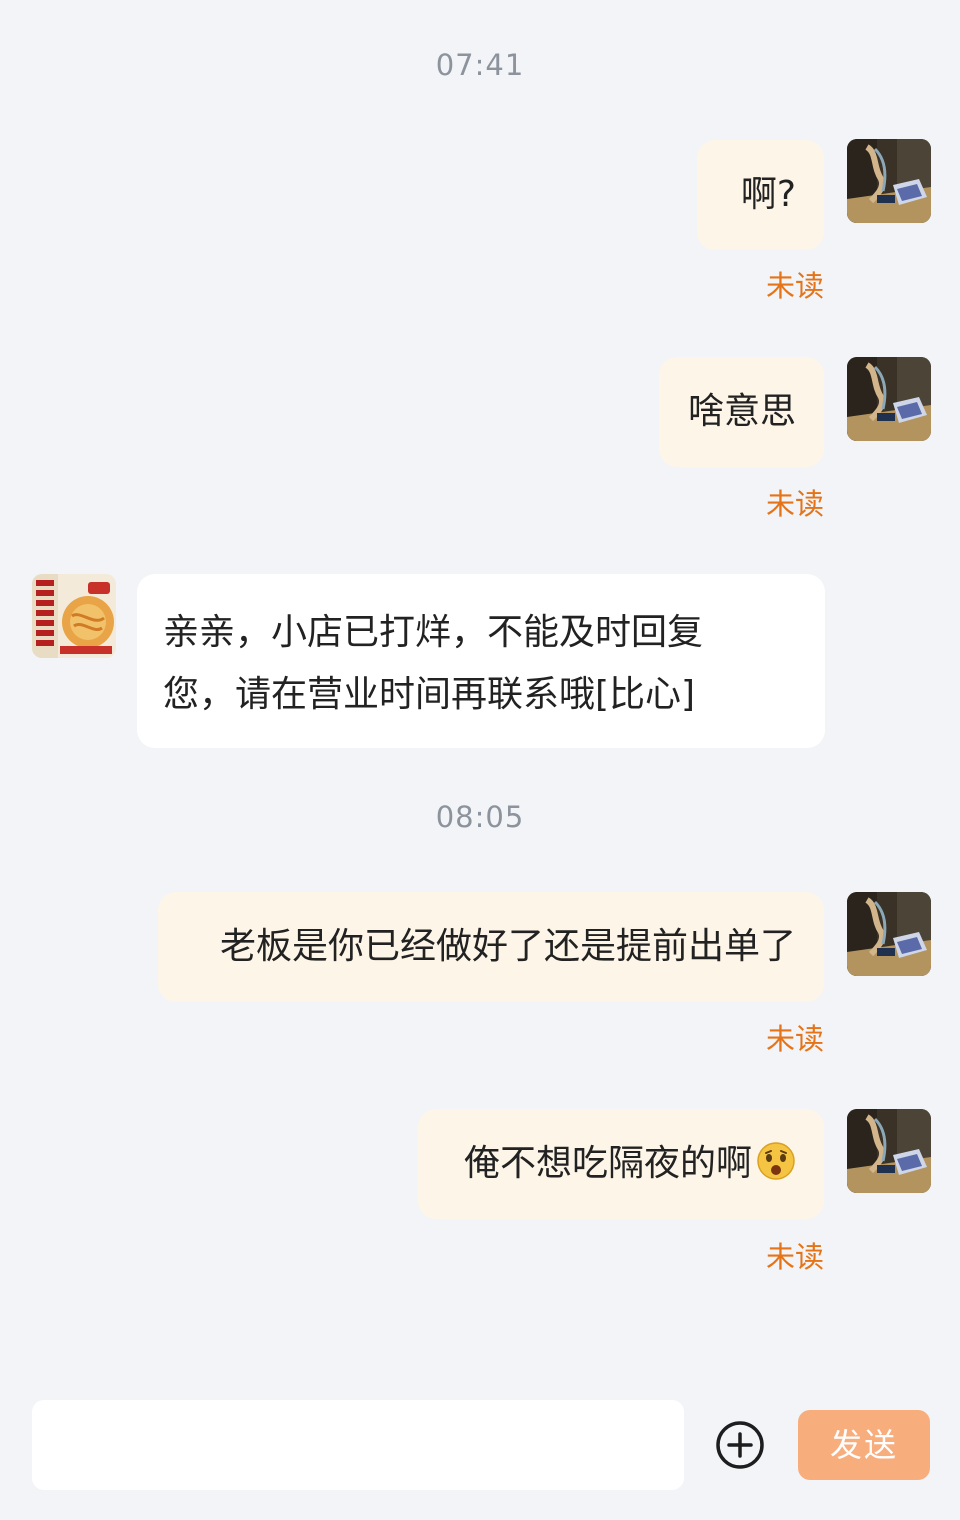 The height and width of the screenshot is (1520, 960). I want to click on self-message-bubble: 俺不想吃隔夜的啊, so click(621, 1164).